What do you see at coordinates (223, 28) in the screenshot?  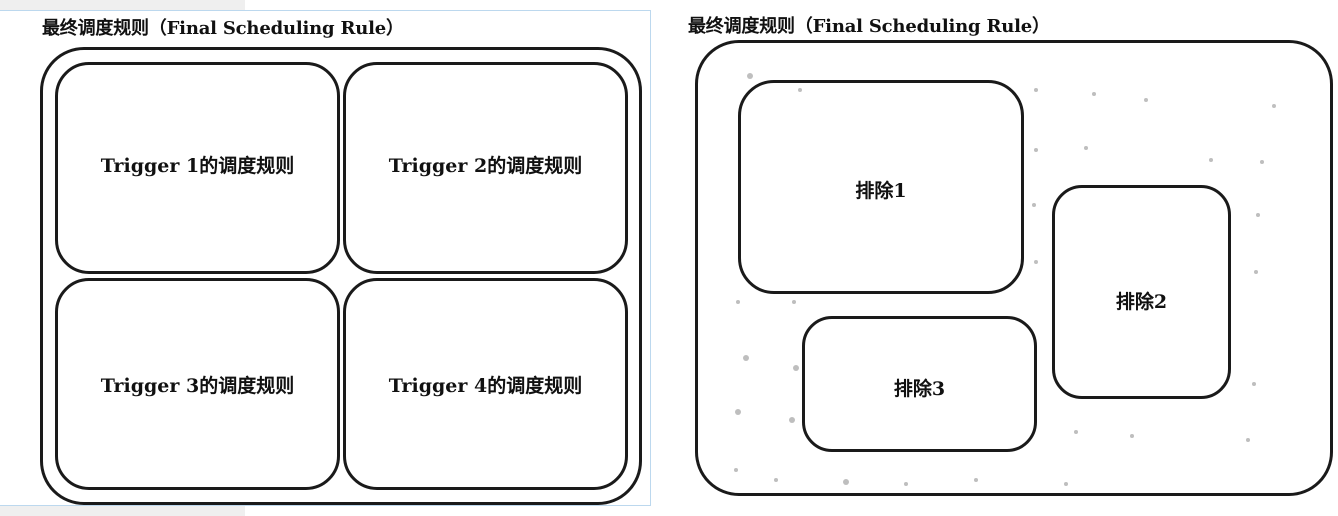 I see `left-diagram-title: 最终调度规则（Final Scheduling Rule）` at bounding box center [223, 28].